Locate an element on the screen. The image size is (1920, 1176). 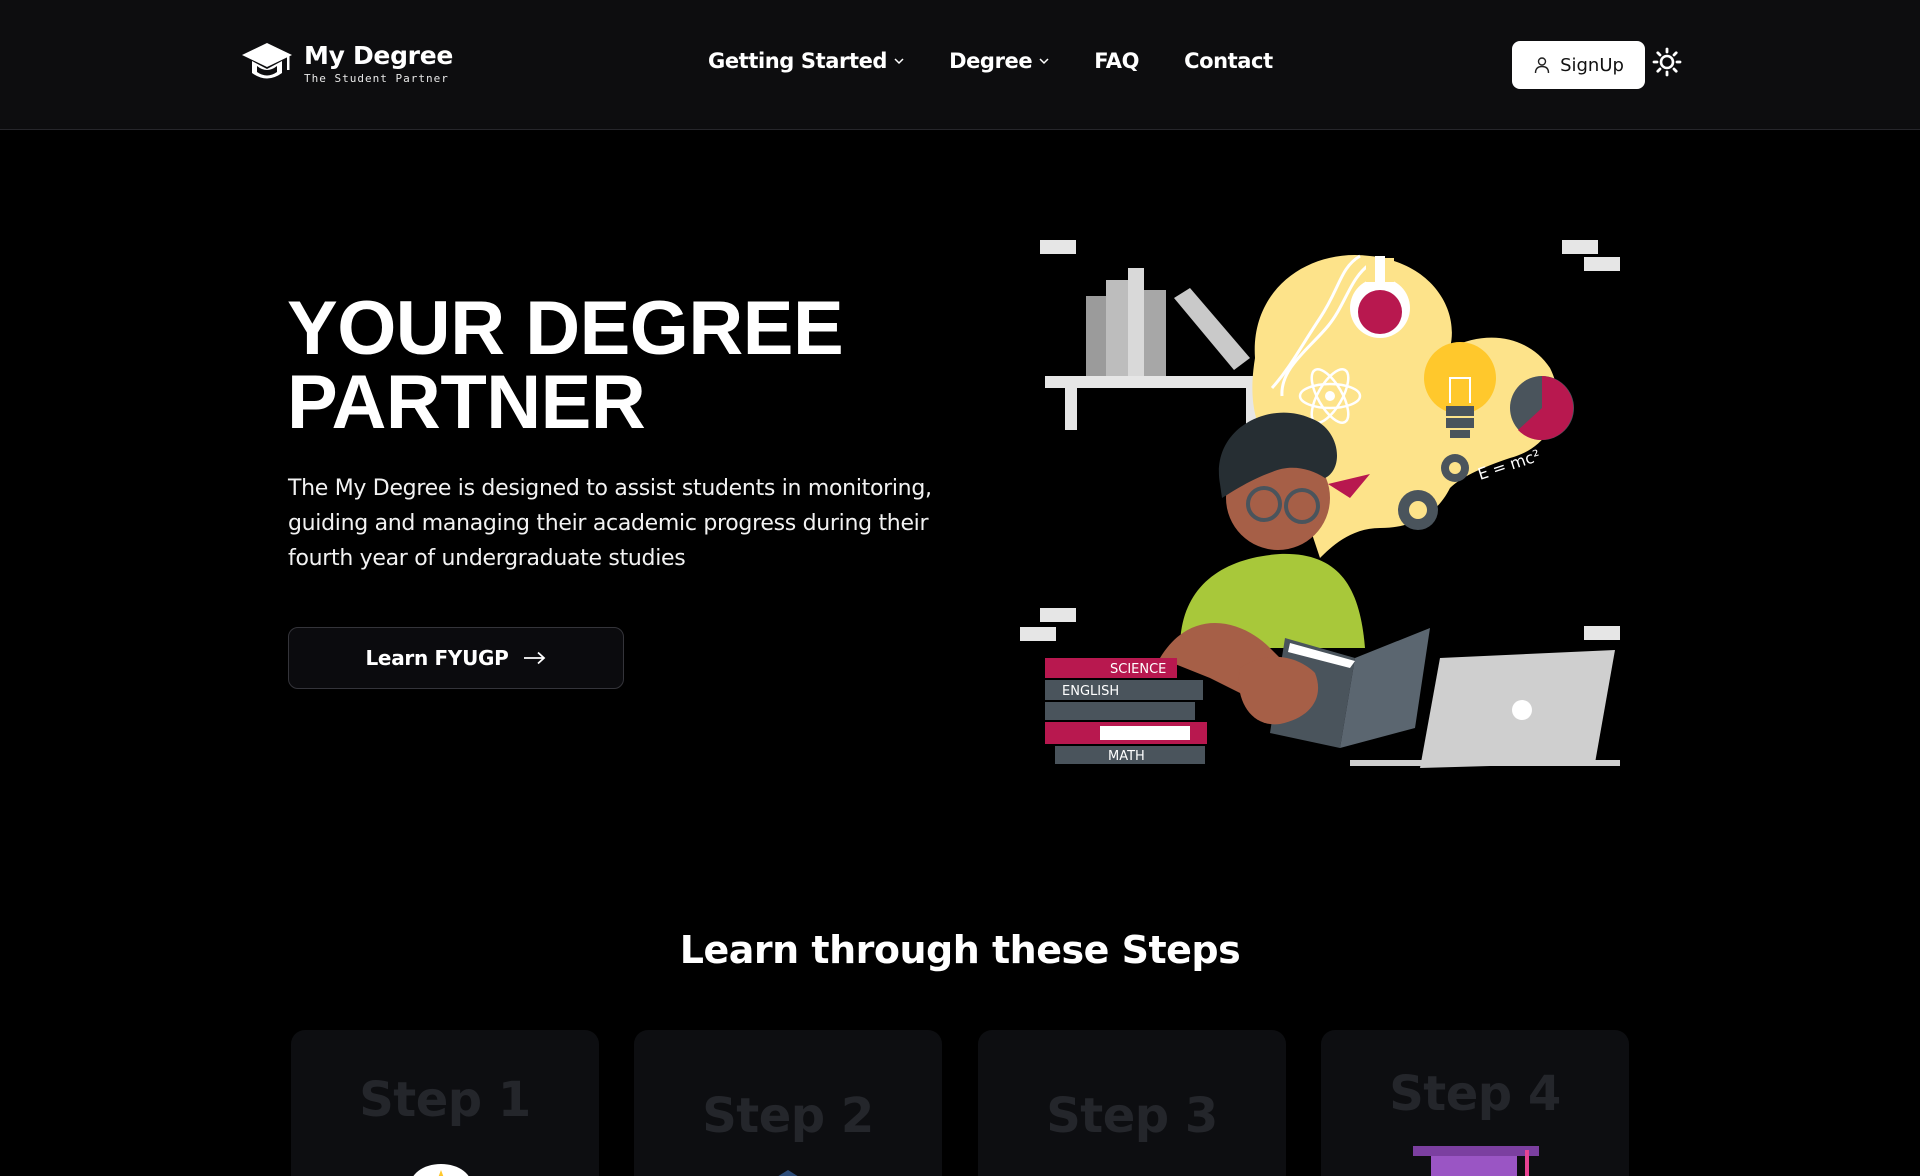
step-card-1: Step 1 is located at coordinates (445, 1103).